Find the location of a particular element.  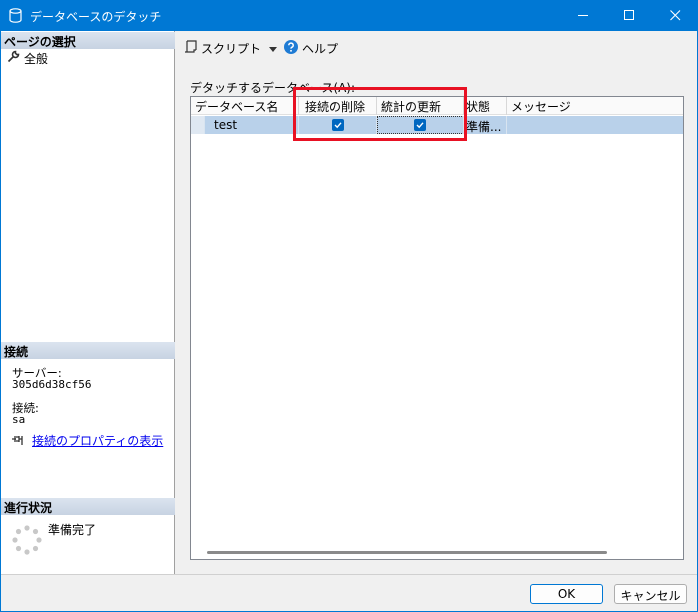

title-bar: データベースのデタッチ is located at coordinates (349, 15).